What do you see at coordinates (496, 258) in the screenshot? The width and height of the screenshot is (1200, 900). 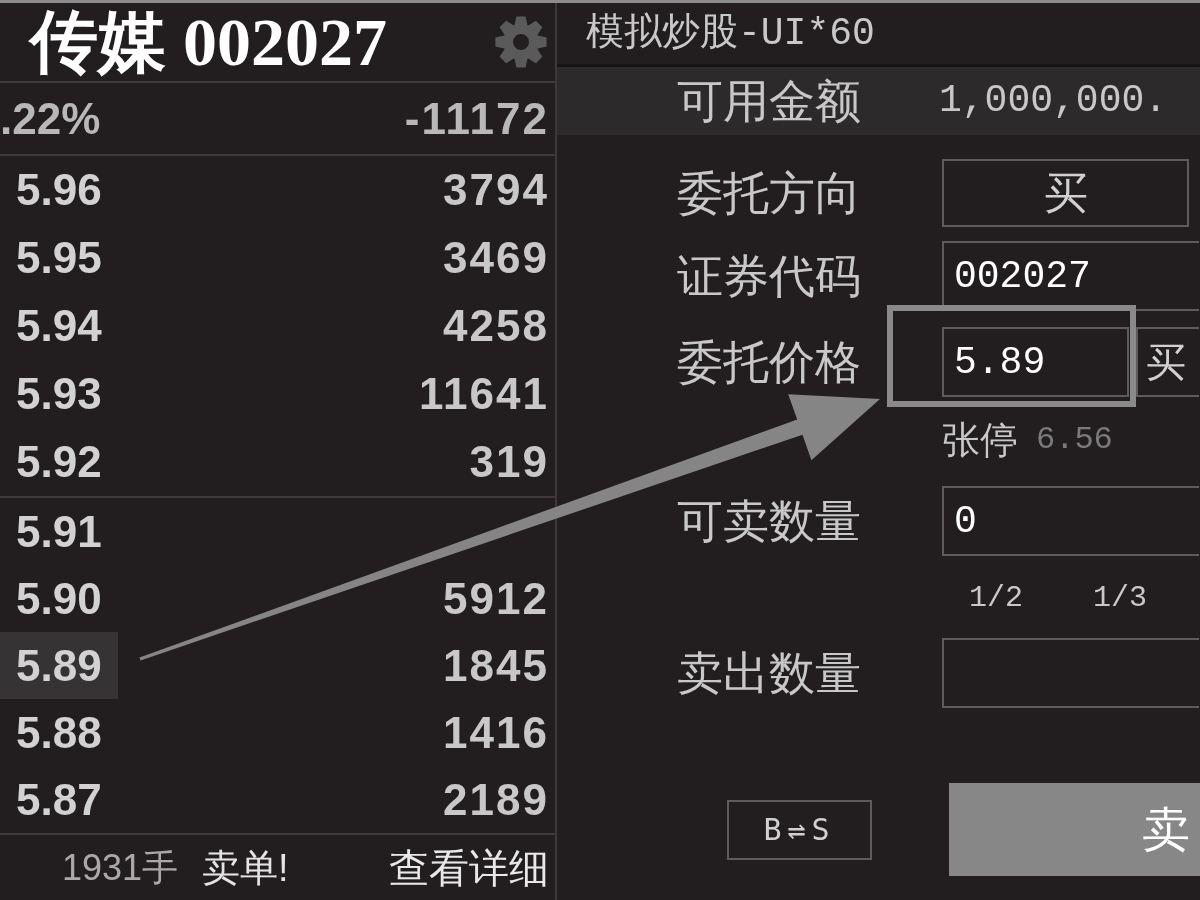 I see `volume-cell-text: 3469` at bounding box center [496, 258].